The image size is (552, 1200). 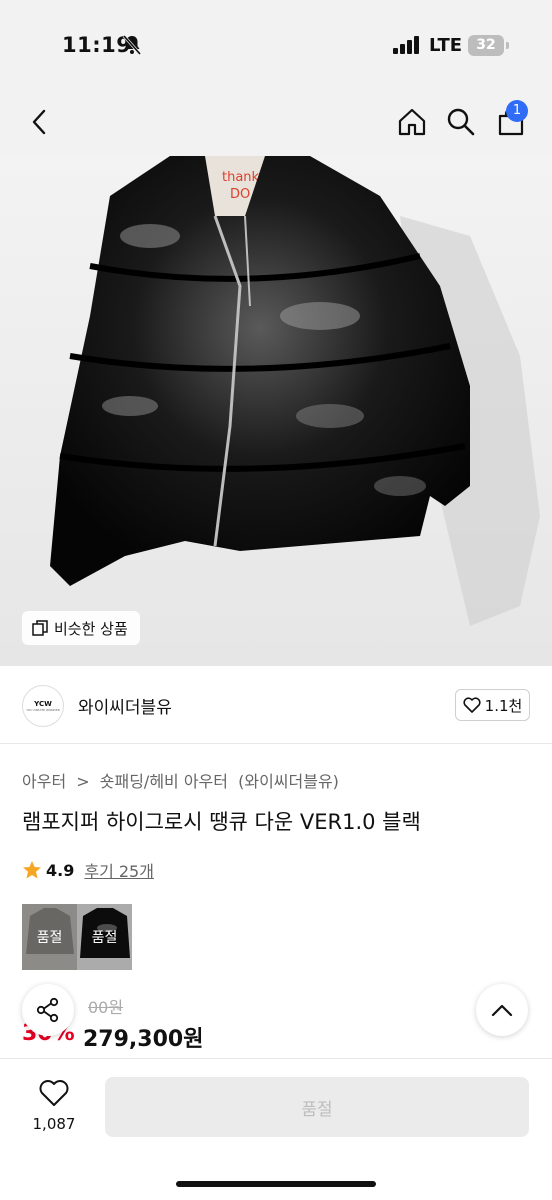 What do you see at coordinates (486, 45) in the screenshot?
I see `battery-level: 32` at bounding box center [486, 45].